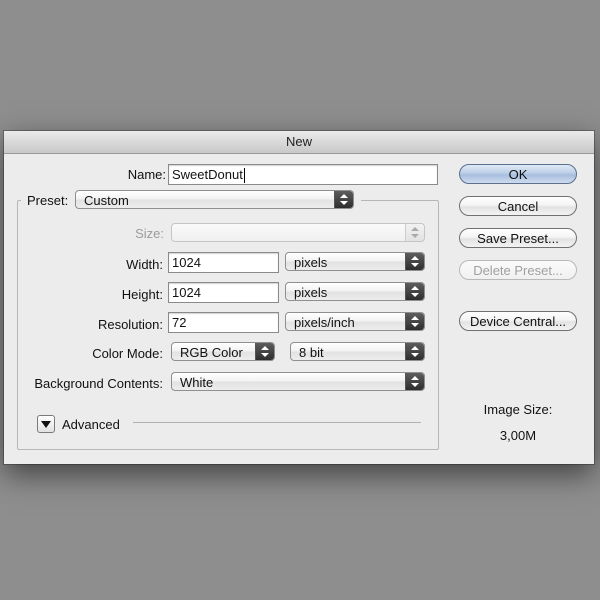  Describe the element at coordinates (518, 206) in the screenshot. I see `cancel-button: Cancel` at that location.